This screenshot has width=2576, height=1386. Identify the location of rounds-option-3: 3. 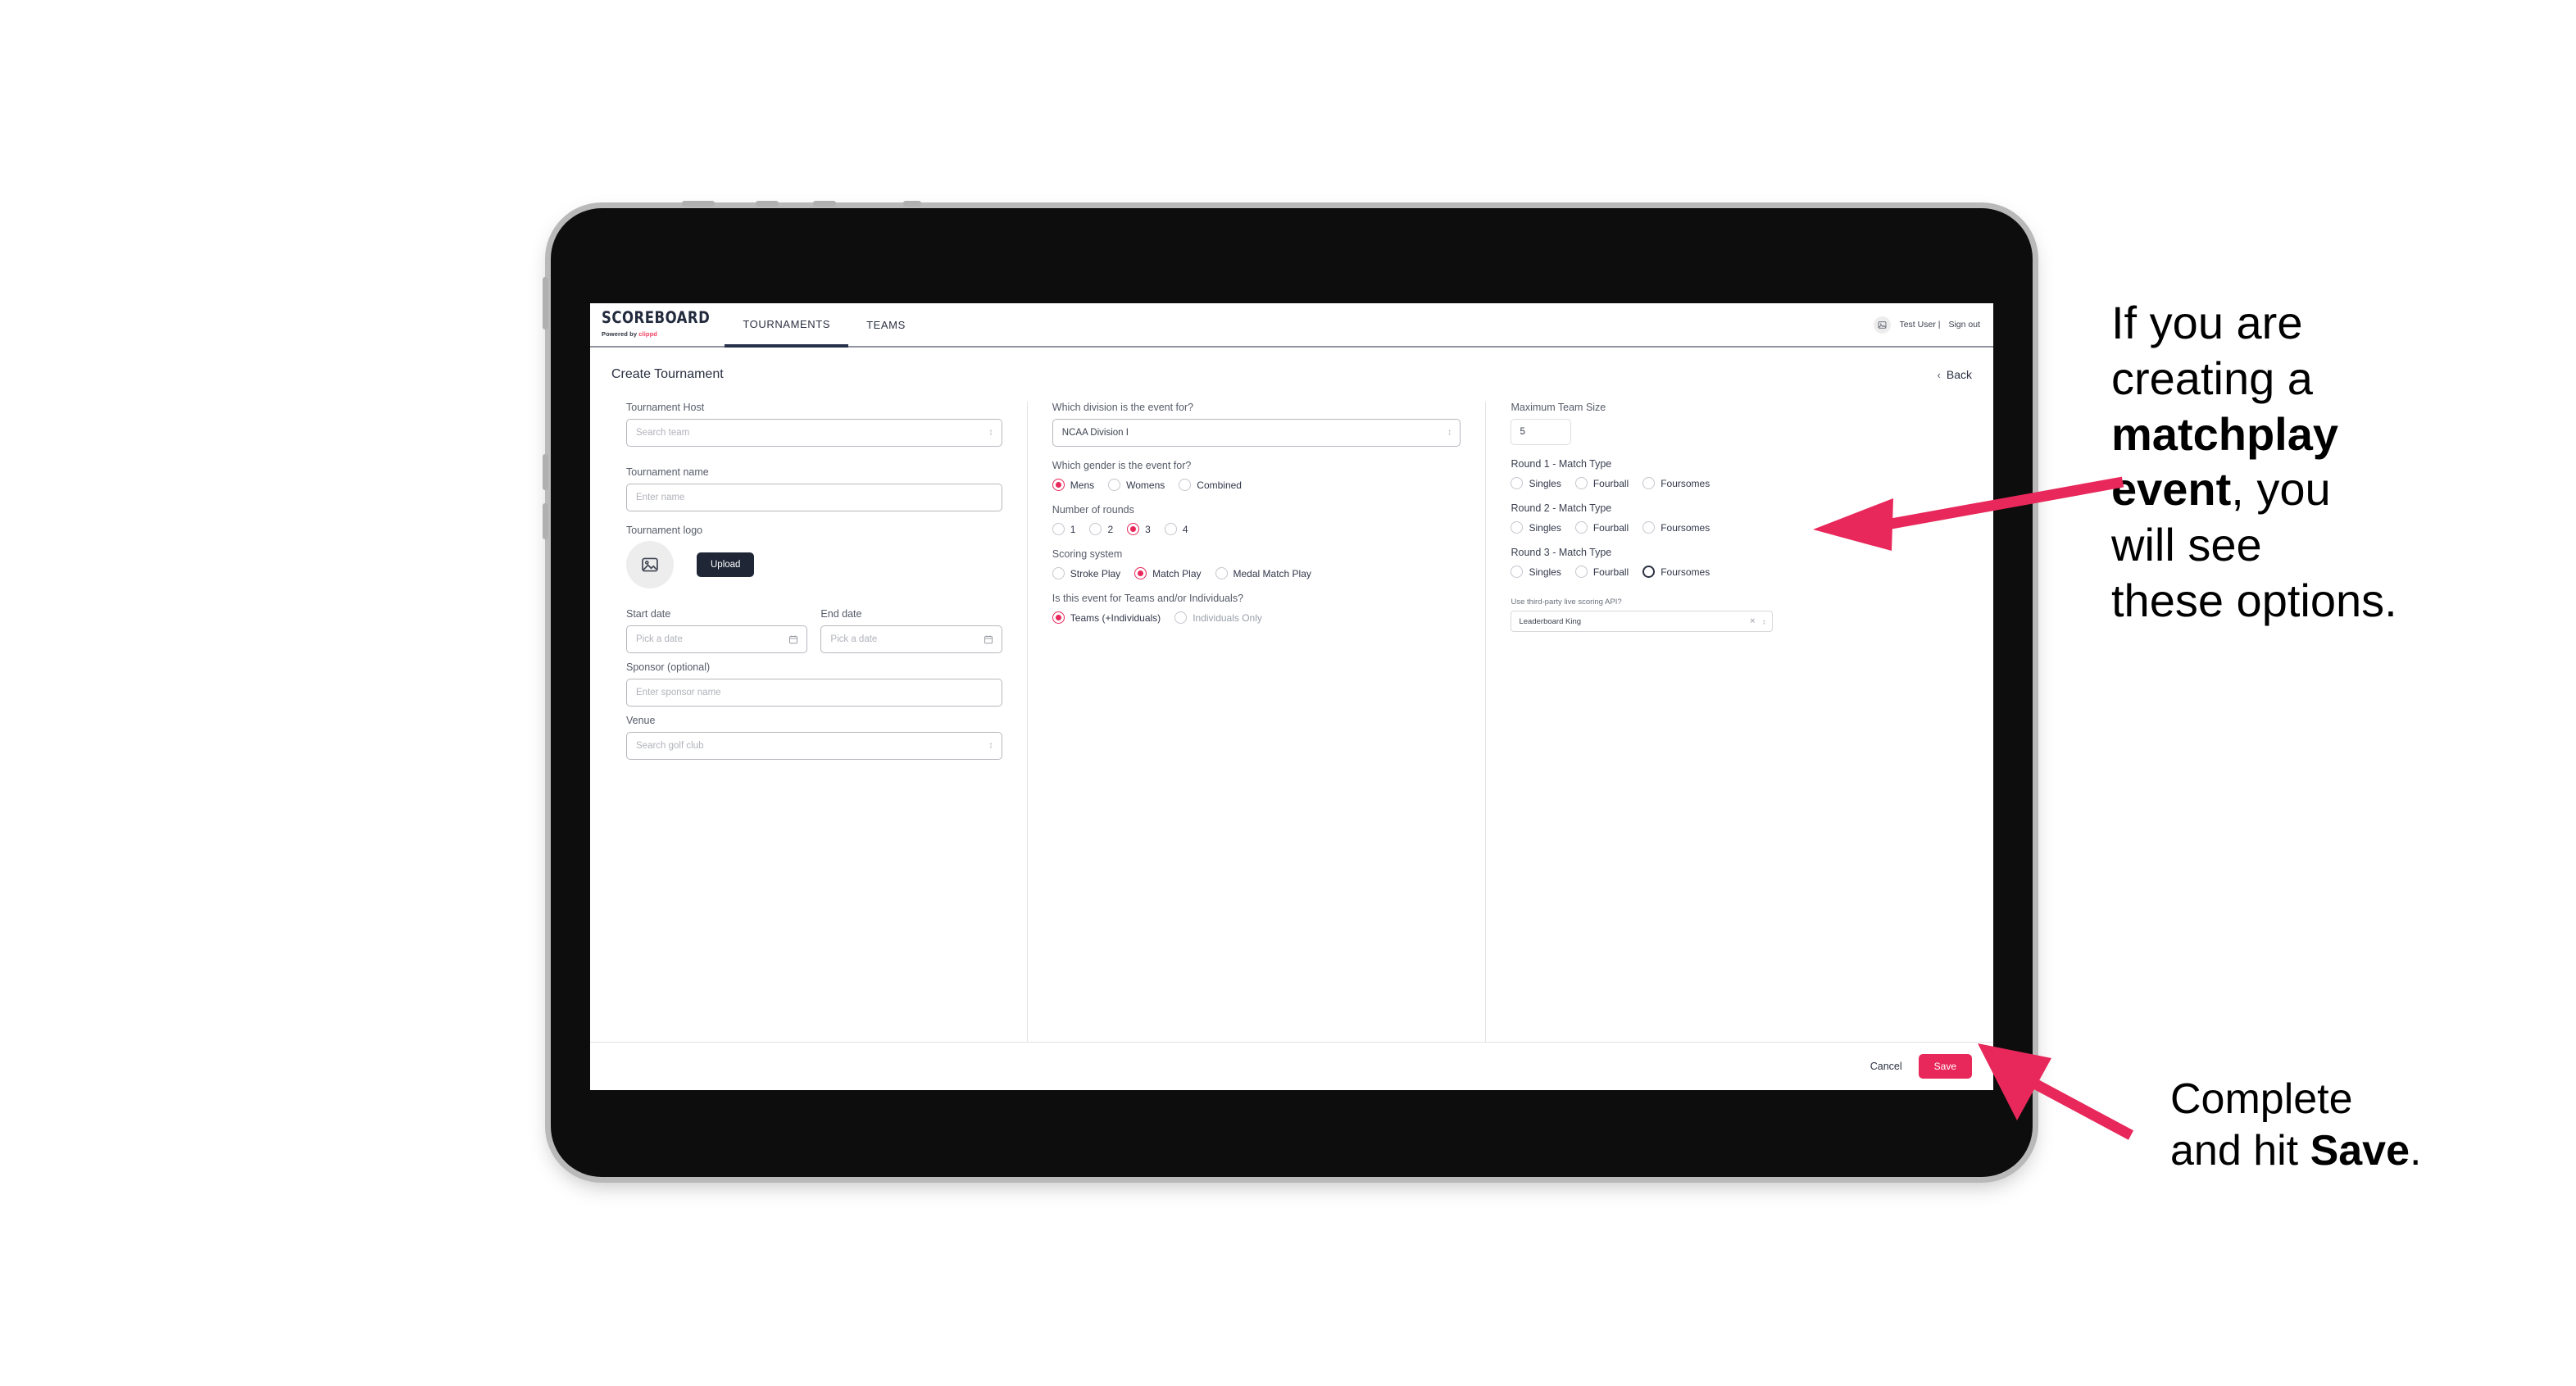
(1139, 529).